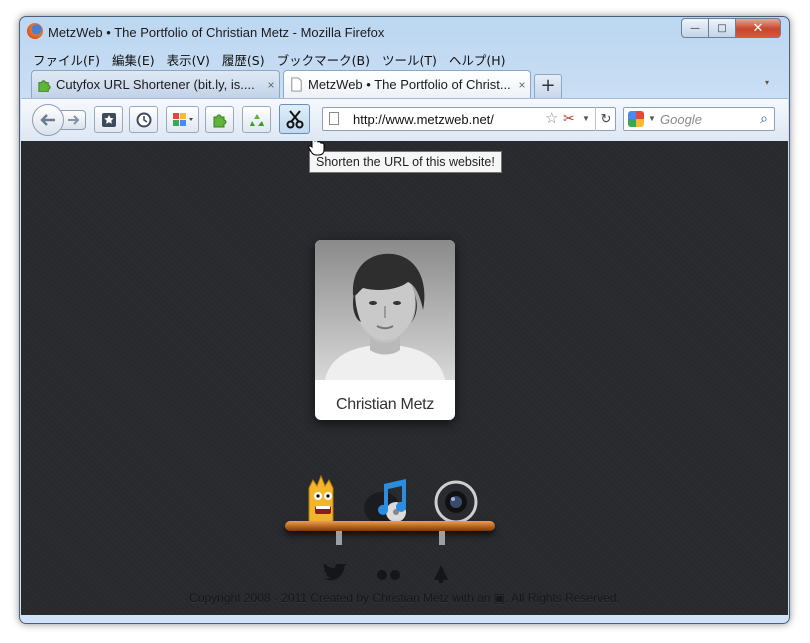  What do you see at coordinates (385, 310) in the screenshot?
I see `profile-photo` at bounding box center [385, 310].